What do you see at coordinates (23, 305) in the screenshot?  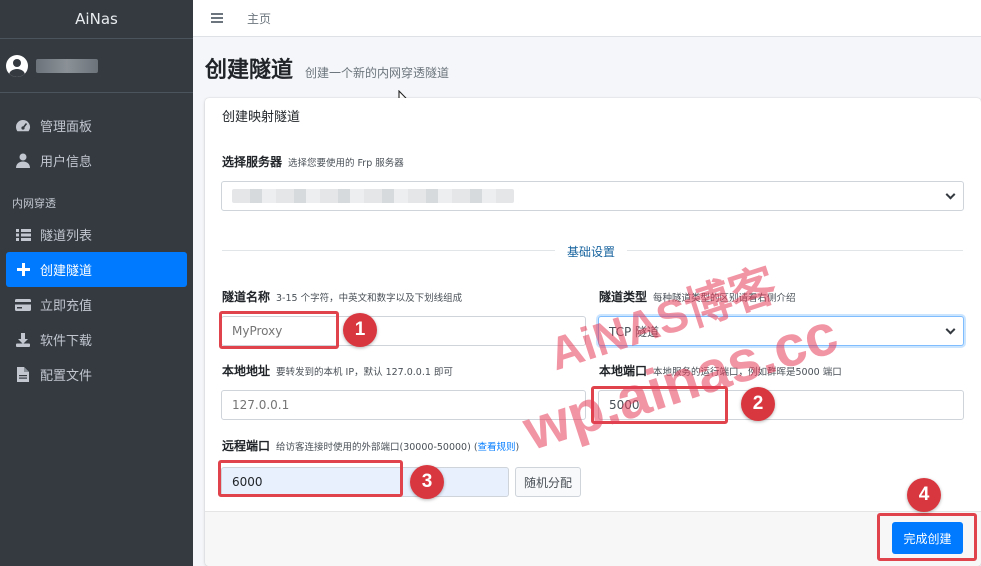 I see `credit-card-icon` at bounding box center [23, 305].